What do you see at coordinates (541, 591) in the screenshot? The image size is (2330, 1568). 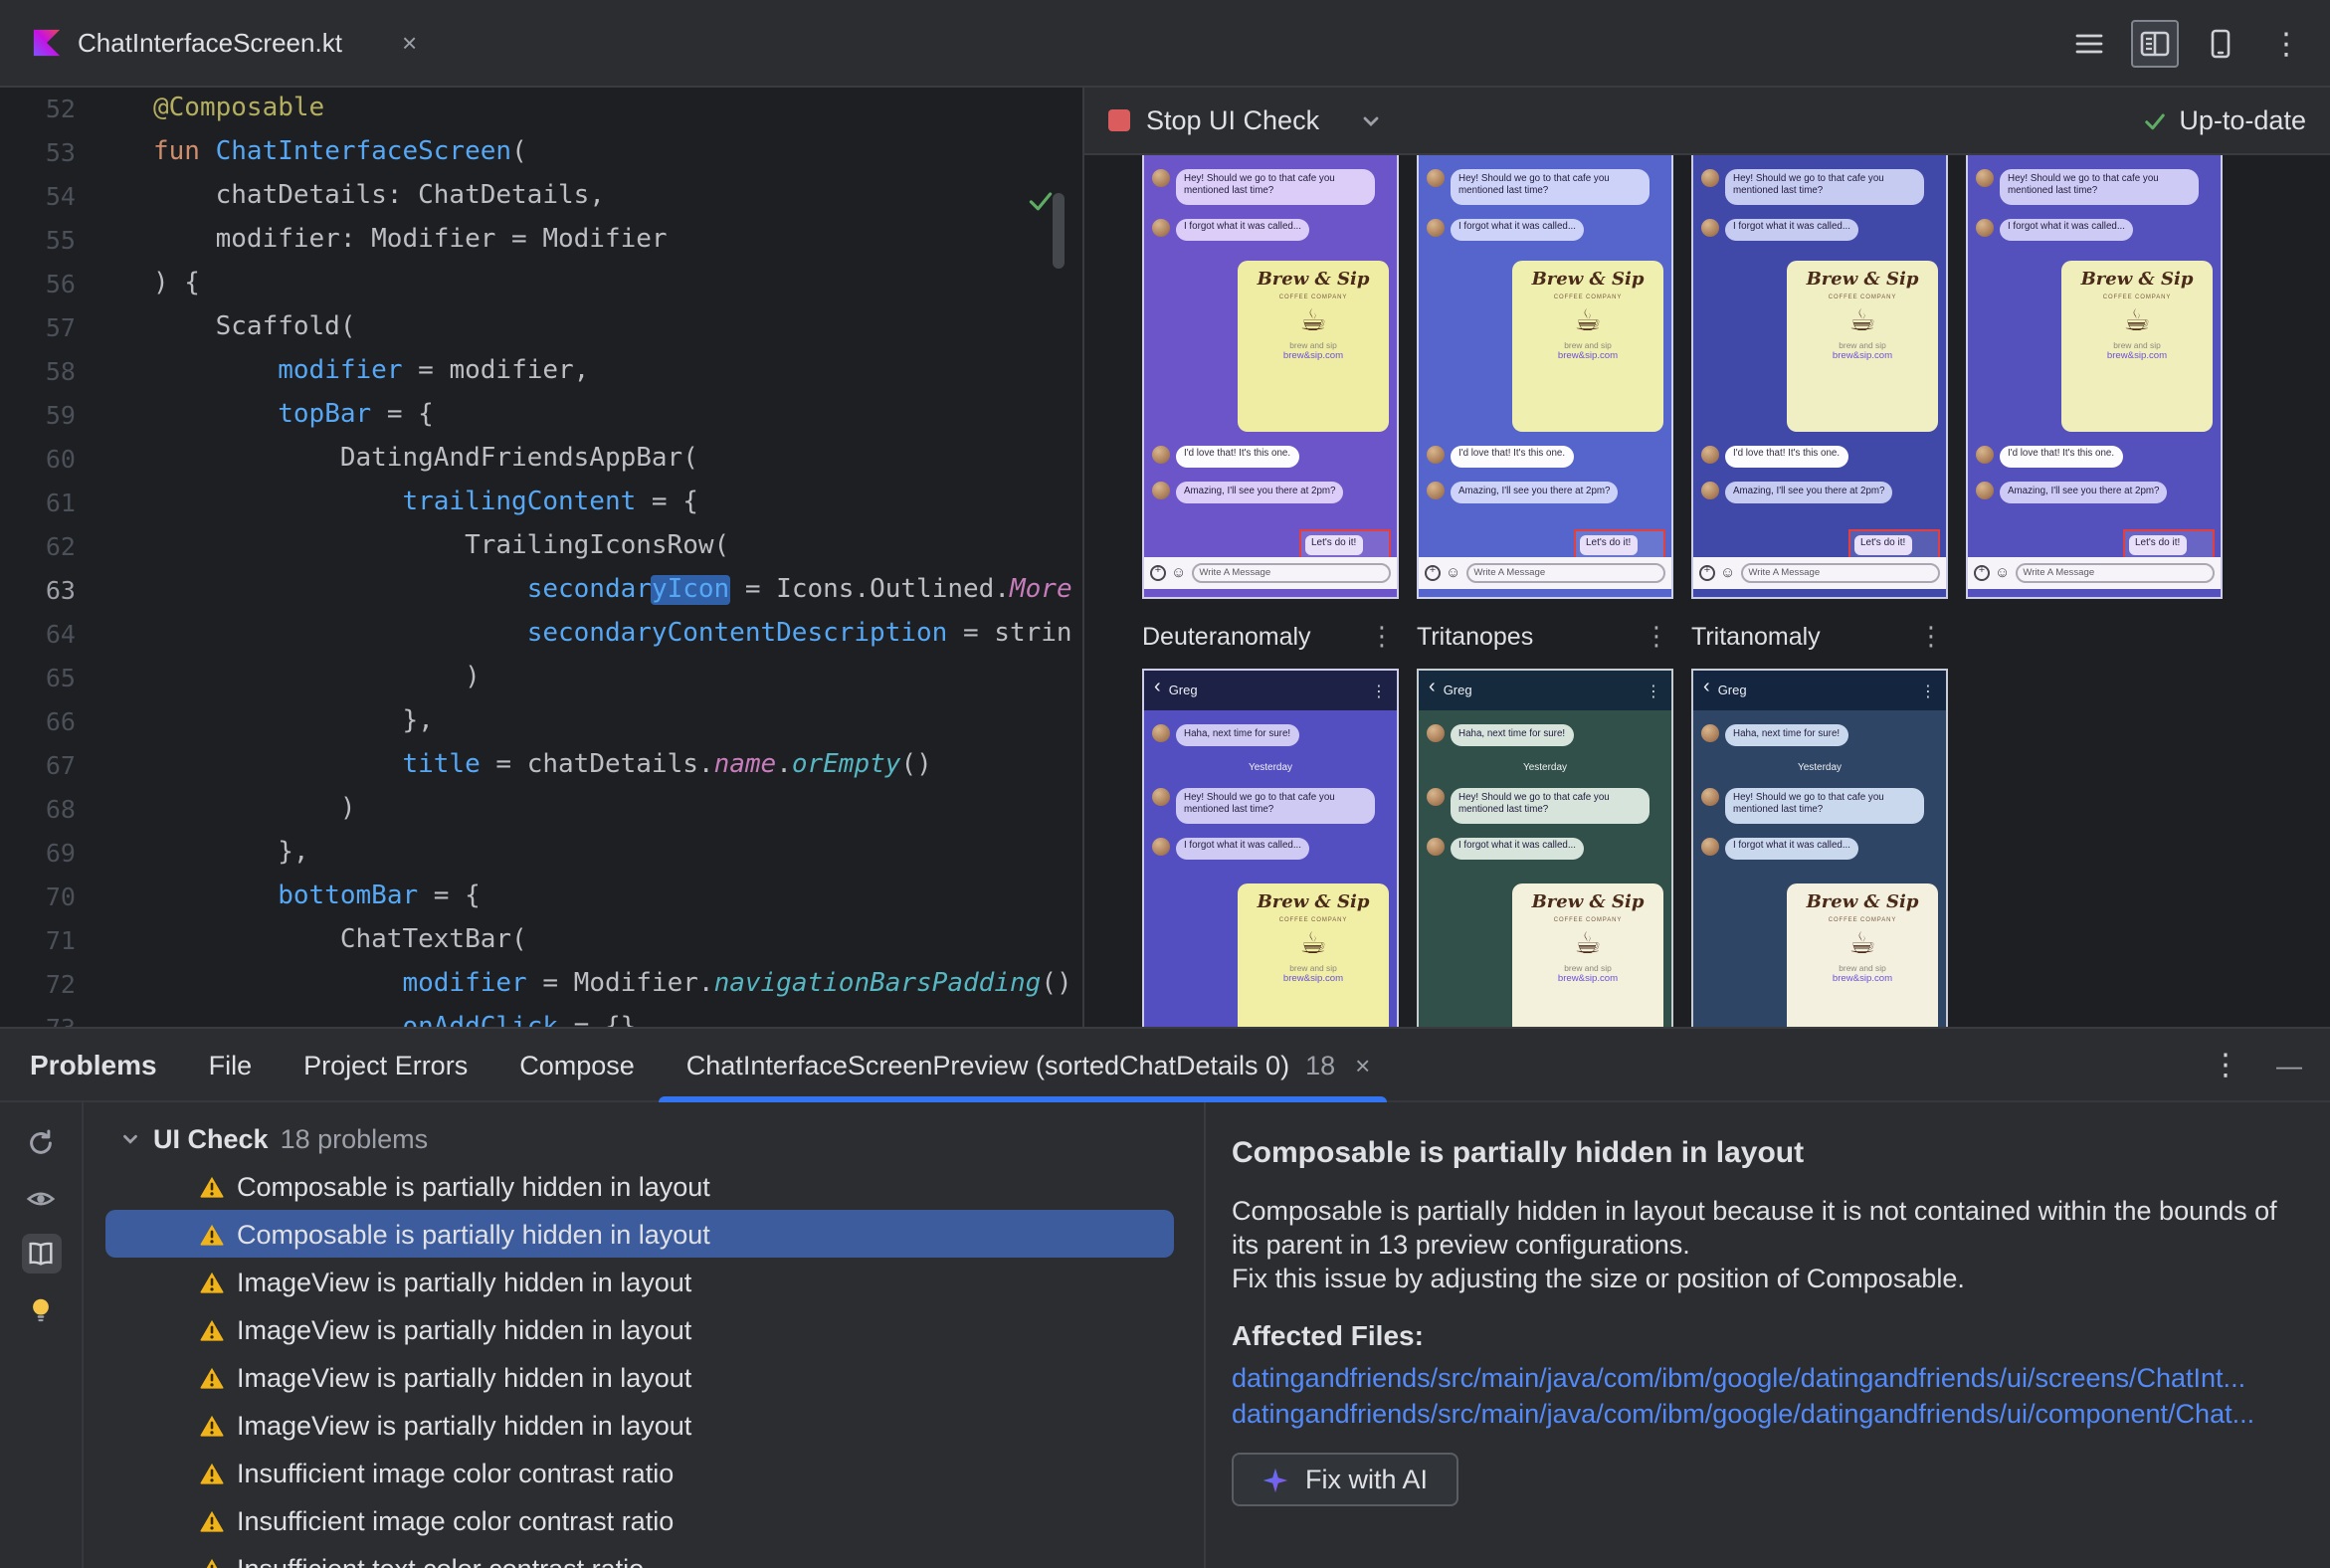 I see `code-line: 63 secondaryIcon = Icons.Outlined.More` at bounding box center [541, 591].